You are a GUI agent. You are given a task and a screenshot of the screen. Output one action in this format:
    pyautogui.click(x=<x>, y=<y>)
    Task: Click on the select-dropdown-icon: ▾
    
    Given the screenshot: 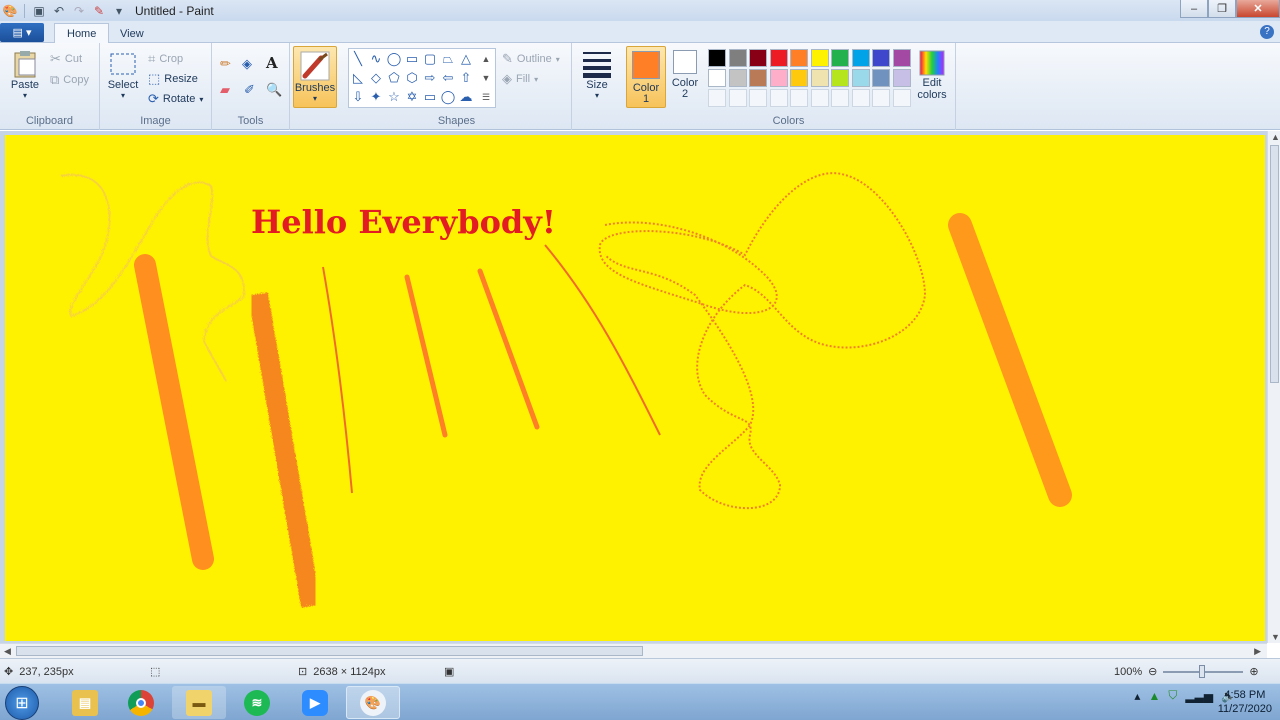 What is the action you would take?
    pyautogui.click(x=123, y=95)
    